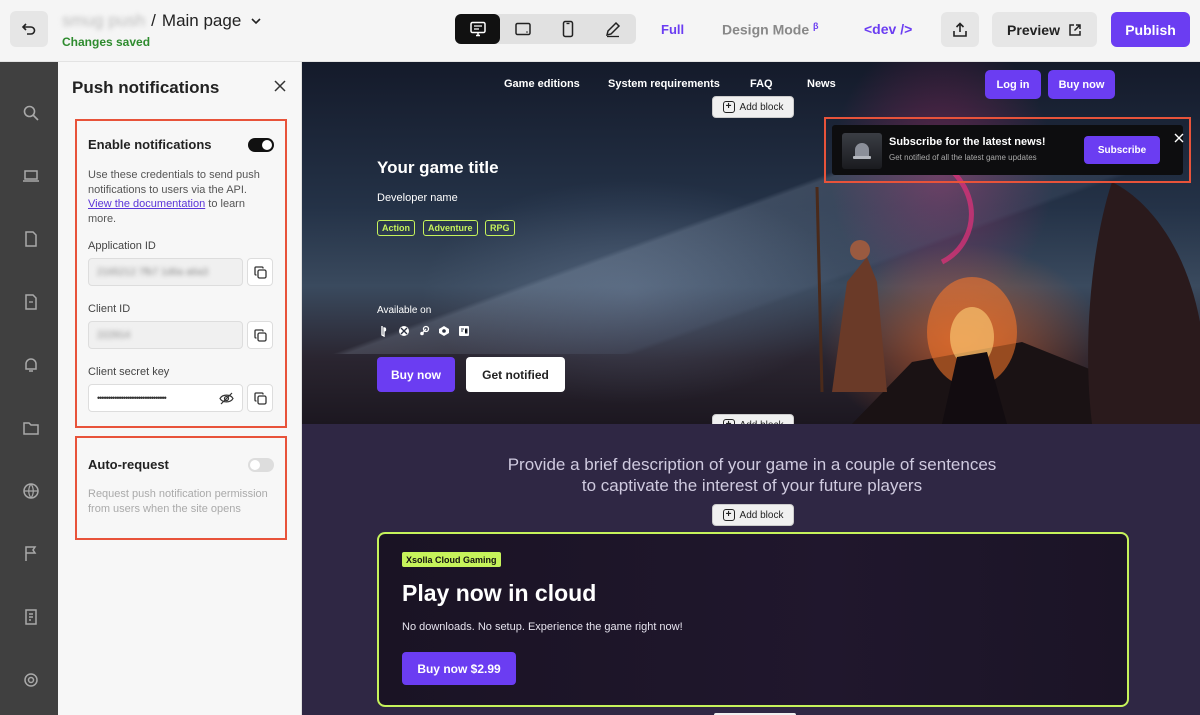  What do you see at coordinates (888, 29) in the screenshot?
I see `dev-mode-toggle: <dev />` at bounding box center [888, 29].